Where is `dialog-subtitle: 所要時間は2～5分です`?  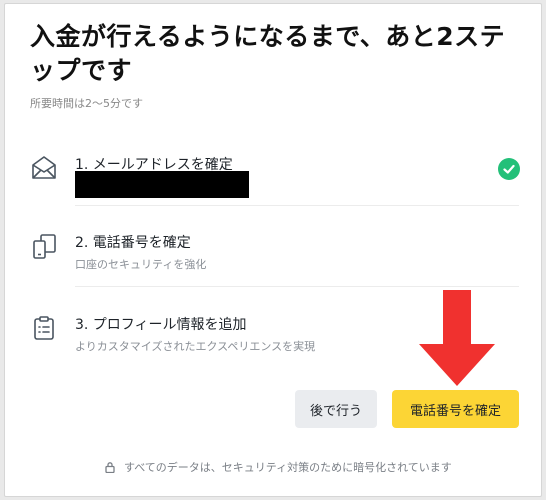
dialog-subtitle: 所要時間は2～5分です is located at coordinates (86, 103).